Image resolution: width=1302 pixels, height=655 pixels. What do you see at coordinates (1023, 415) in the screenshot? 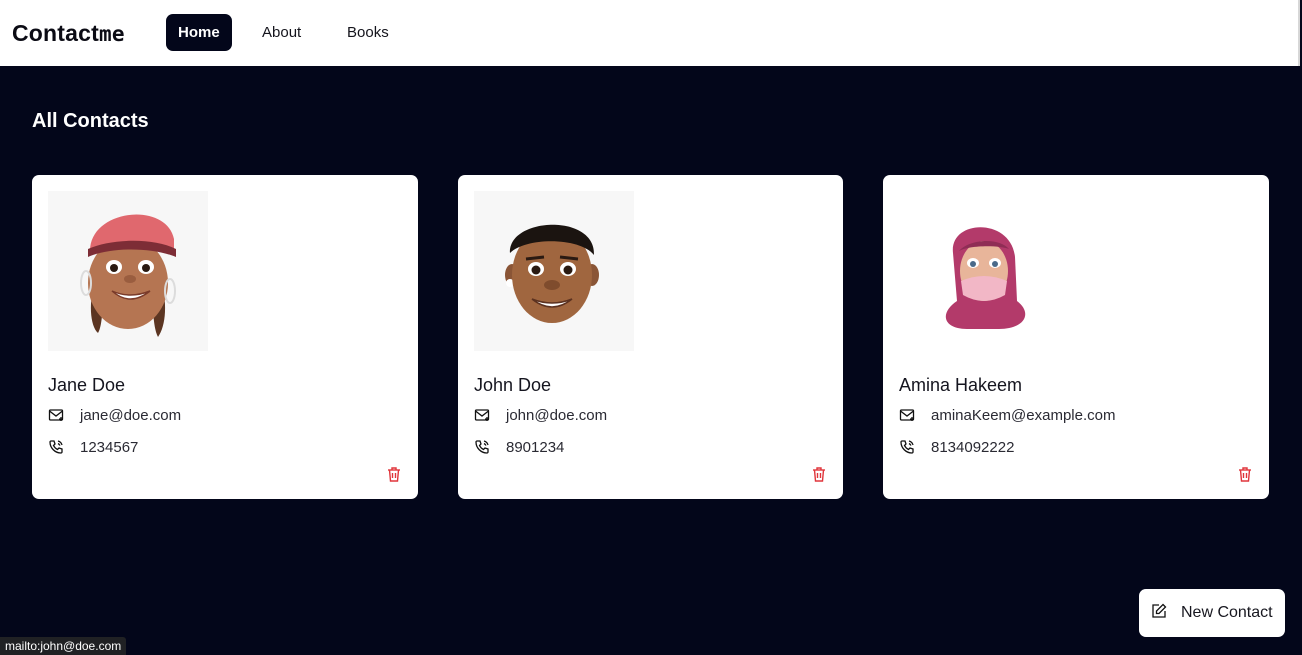
I see `contact-email-link: aminaKeem@example.com` at bounding box center [1023, 415].